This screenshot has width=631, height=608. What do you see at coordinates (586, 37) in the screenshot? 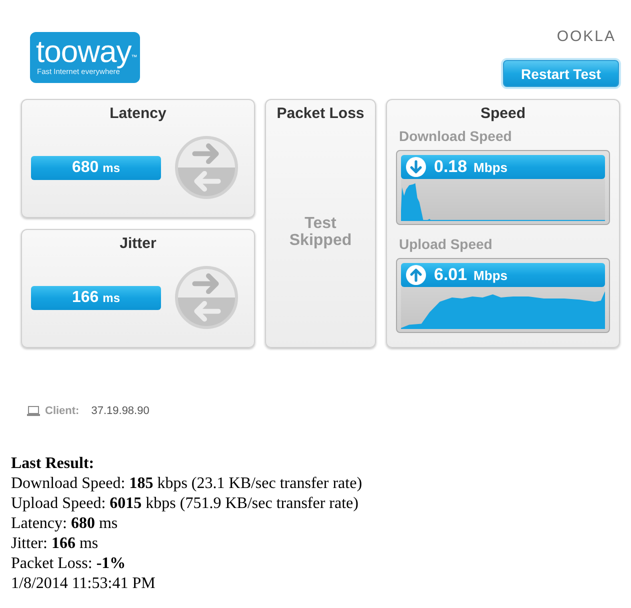
I see `brand-wordmark: OOKLA` at bounding box center [586, 37].